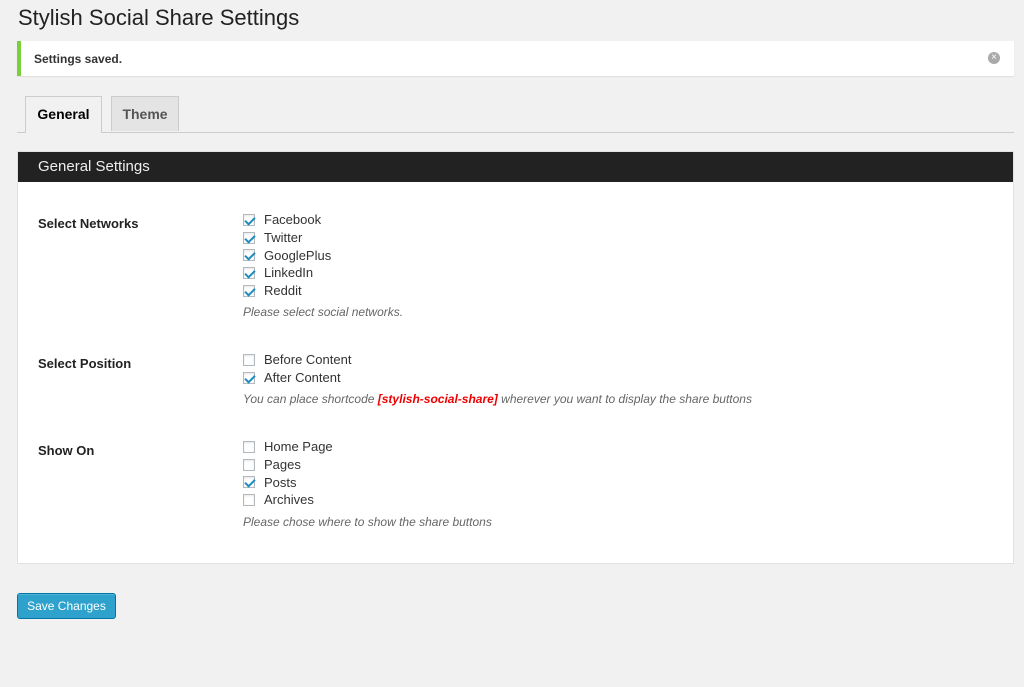  What do you see at coordinates (78, 59) in the screenshot?
I see `notice-text: Settings saved.` at bounding box center [78, 59].